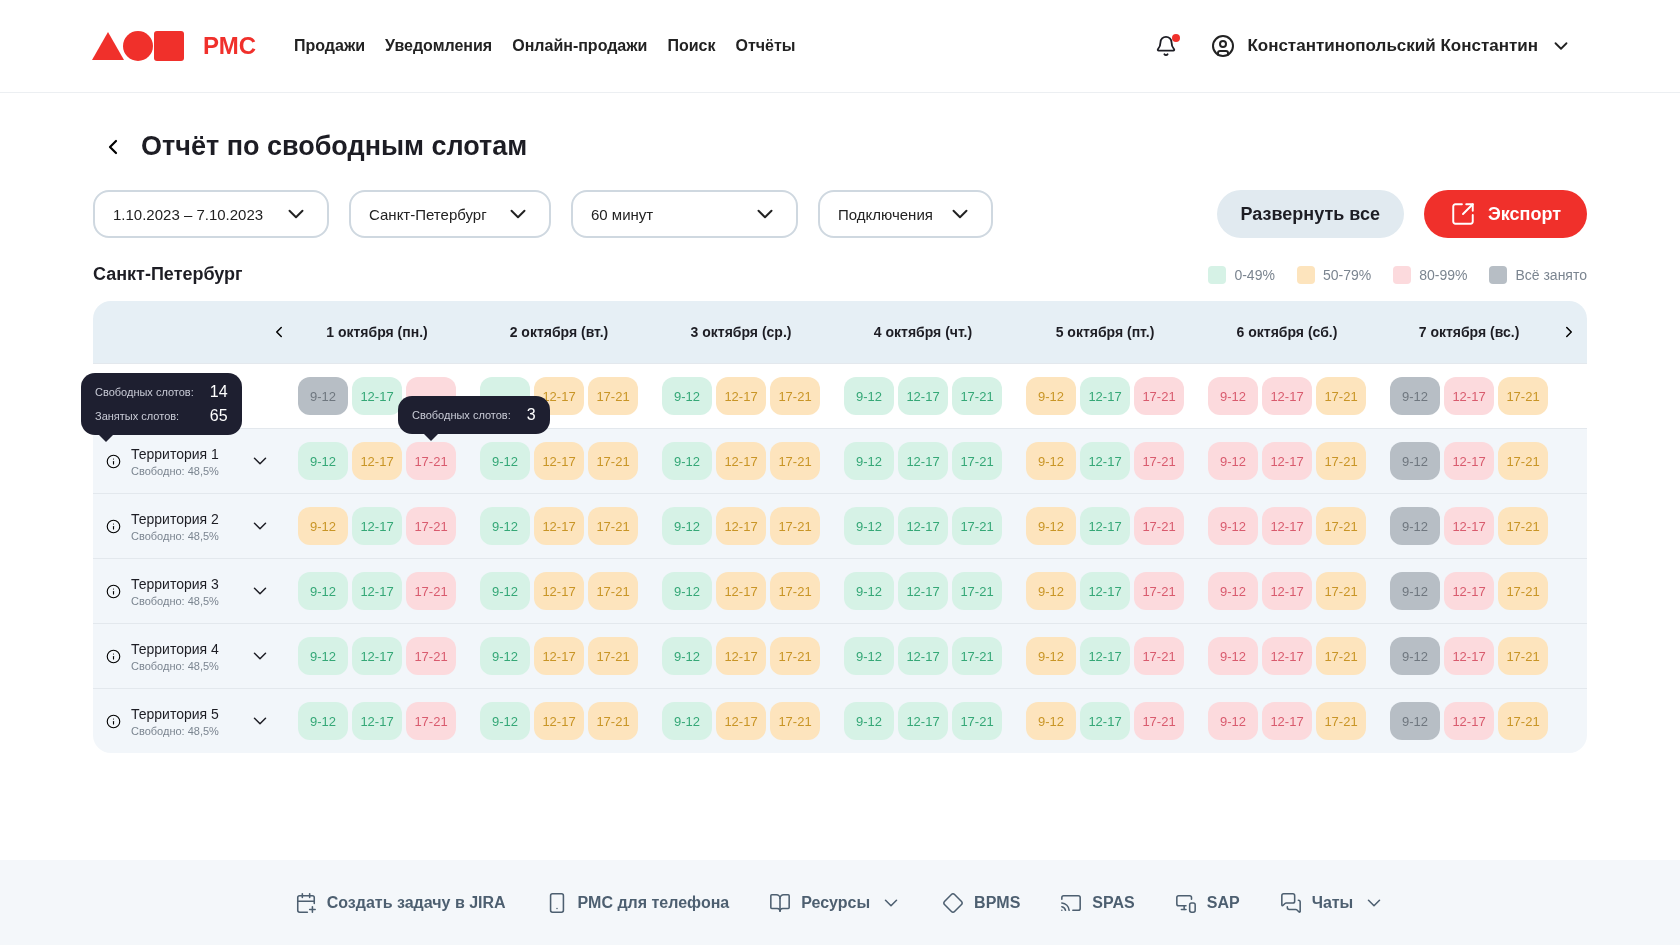 This screenshot has width=1680, height=945. I want to click on legend-label: Всё занято, so click(1551, 274).